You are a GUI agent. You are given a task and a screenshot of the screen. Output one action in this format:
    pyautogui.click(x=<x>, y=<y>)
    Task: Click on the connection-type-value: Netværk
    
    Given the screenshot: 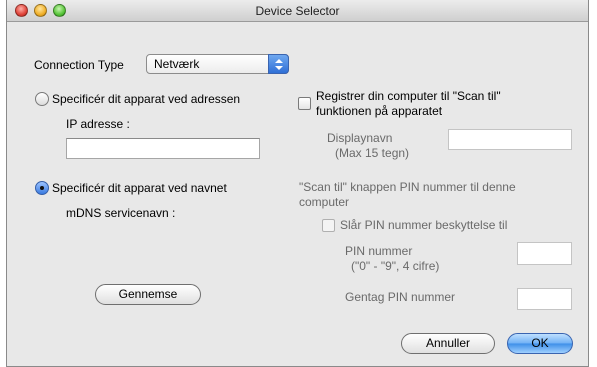 What is the action you would take?
    pyautogui.click(x=177, y=64)
    